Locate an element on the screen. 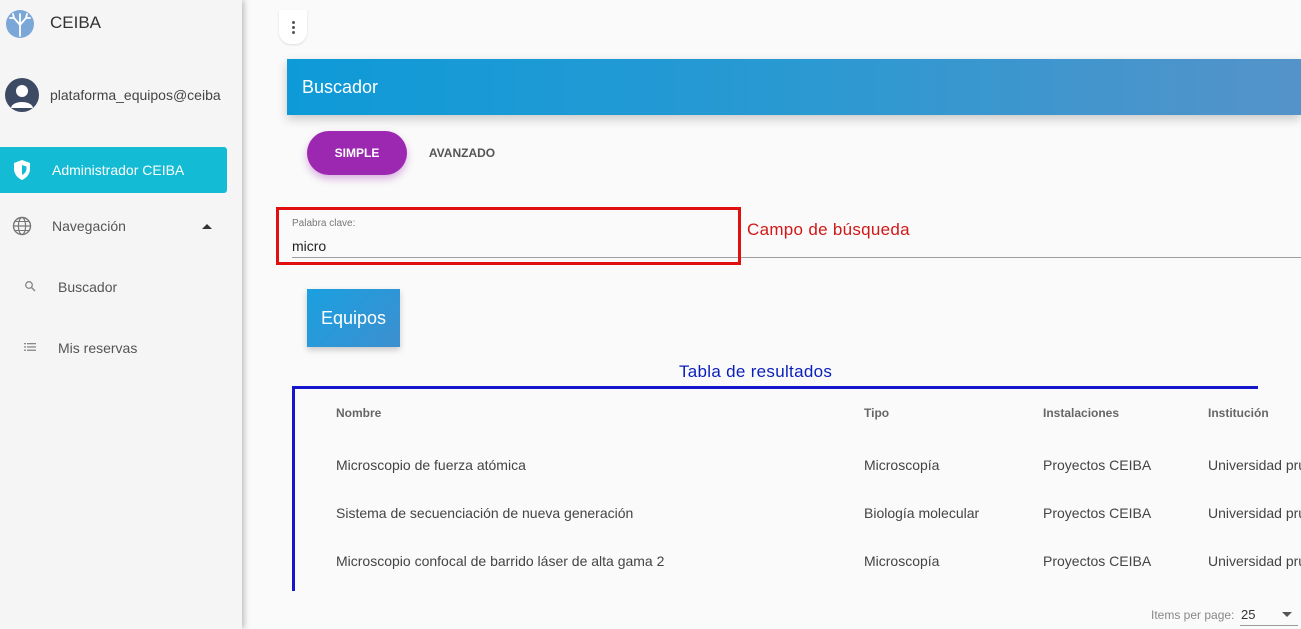 Image resolution: width=1301 pixels, height=629 pixels. column-header-nombre: Nombre is located at coordinates (358, 413).